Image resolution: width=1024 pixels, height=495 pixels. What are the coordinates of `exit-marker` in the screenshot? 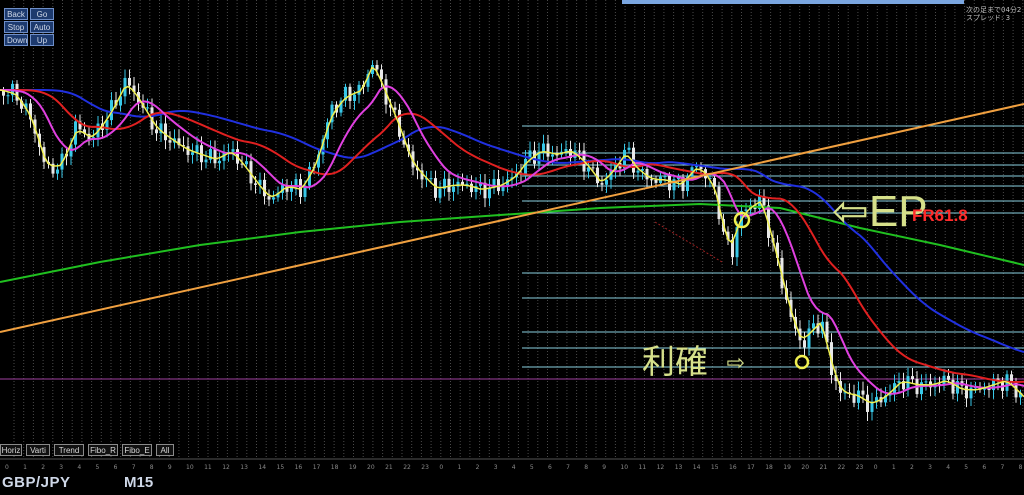 It's located at (802, 362).